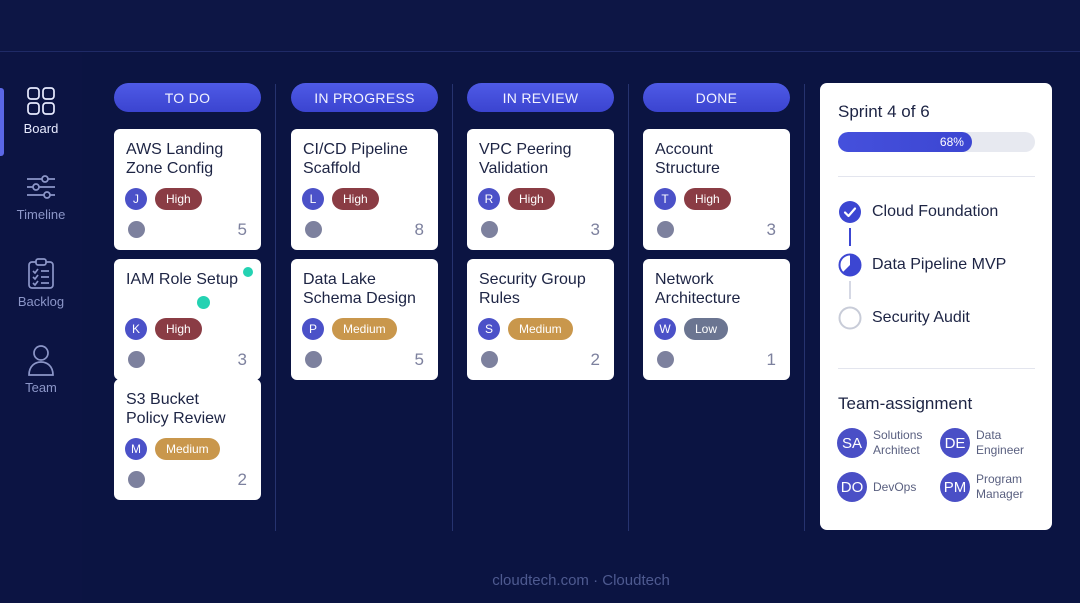  Describe the element at coordinates (540, 26) in the screenshot. I see `top-bar` at that location.